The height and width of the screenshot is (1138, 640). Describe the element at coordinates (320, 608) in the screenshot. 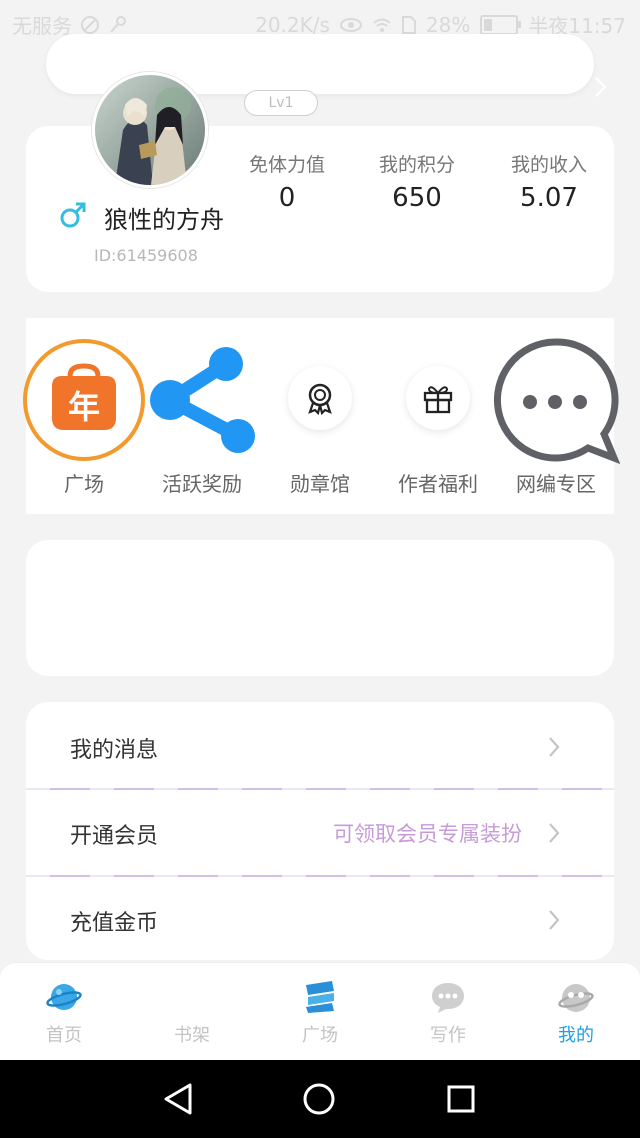

I see `banner-card` at that location.